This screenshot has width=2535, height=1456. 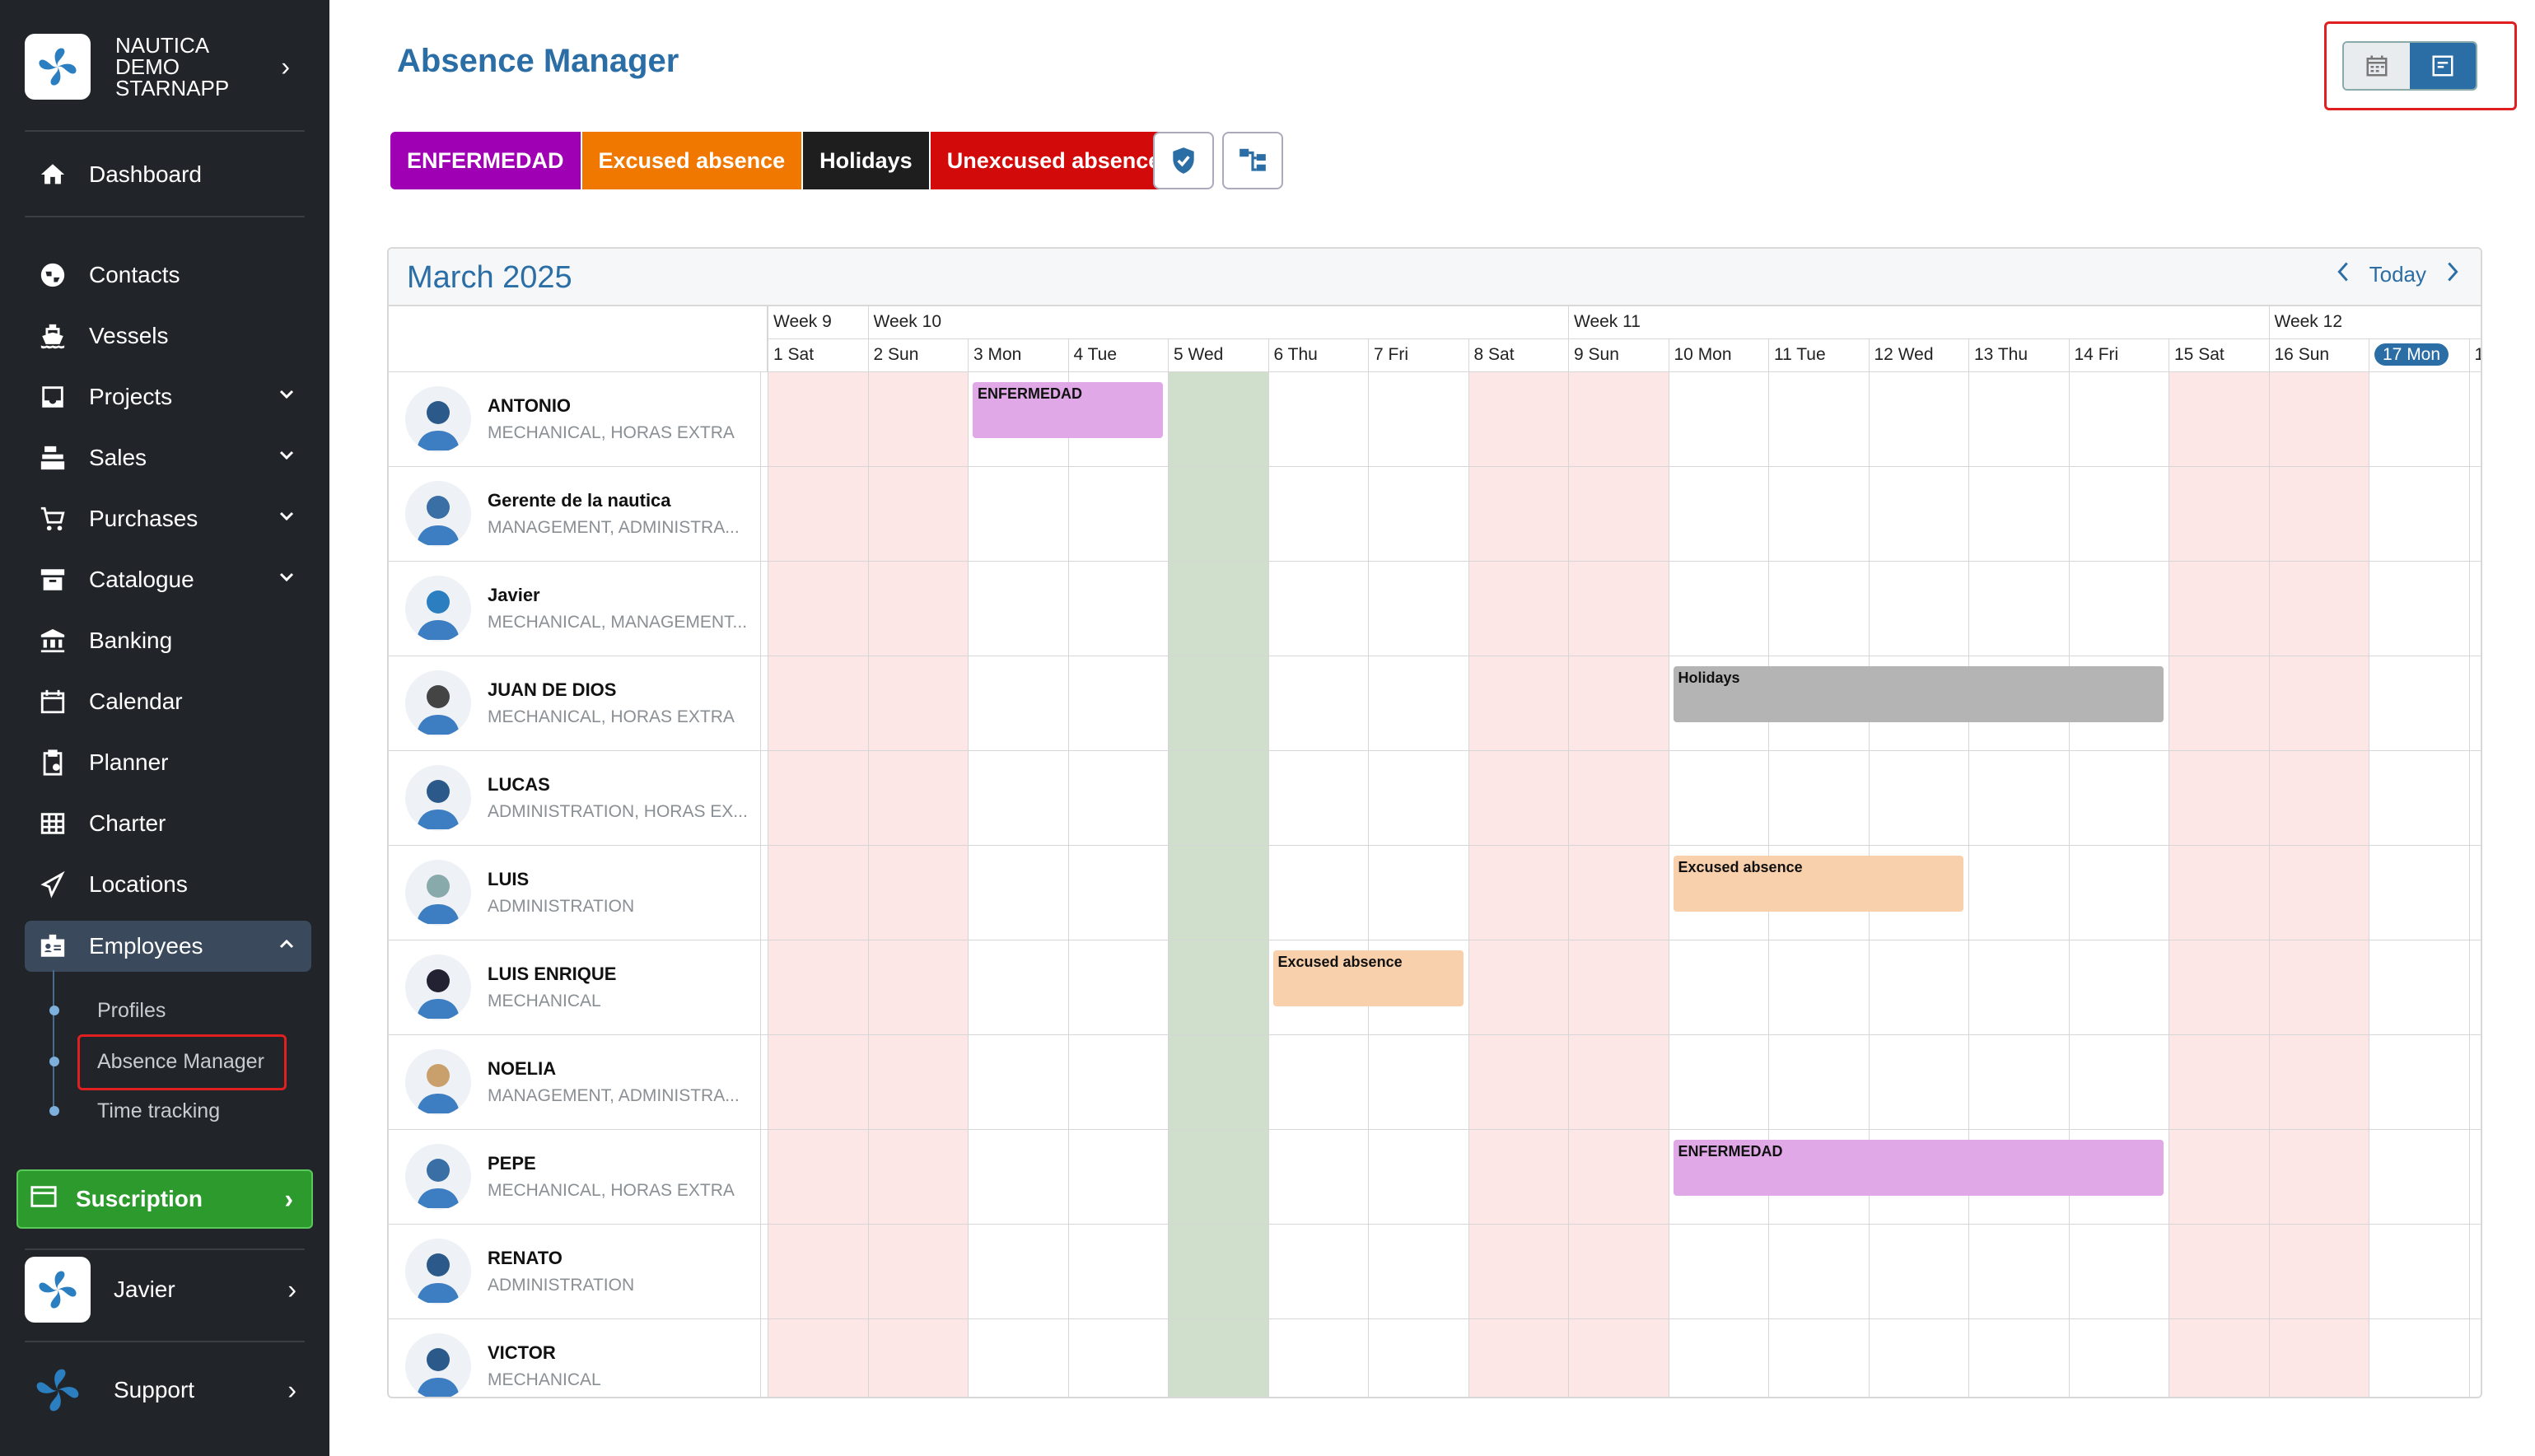 What do you see at coordinates (107, 1010) in the screenshot?
I see `sidebar-subitem-profiles: Profiles` at bounding box center [107, 1010].